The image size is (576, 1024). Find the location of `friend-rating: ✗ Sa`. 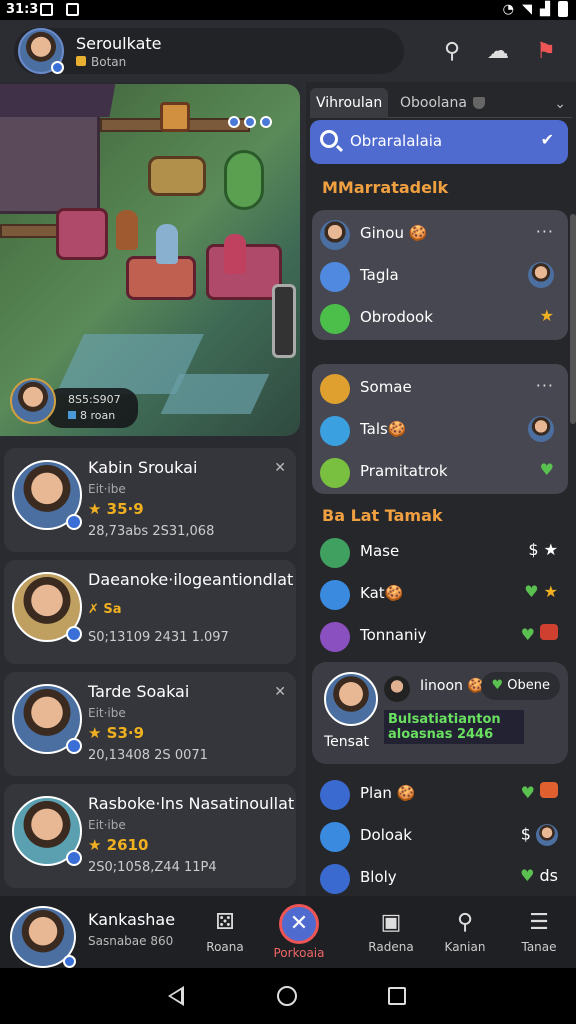

friend-rating: ✗ Sa is located at coordinates (105, 609).